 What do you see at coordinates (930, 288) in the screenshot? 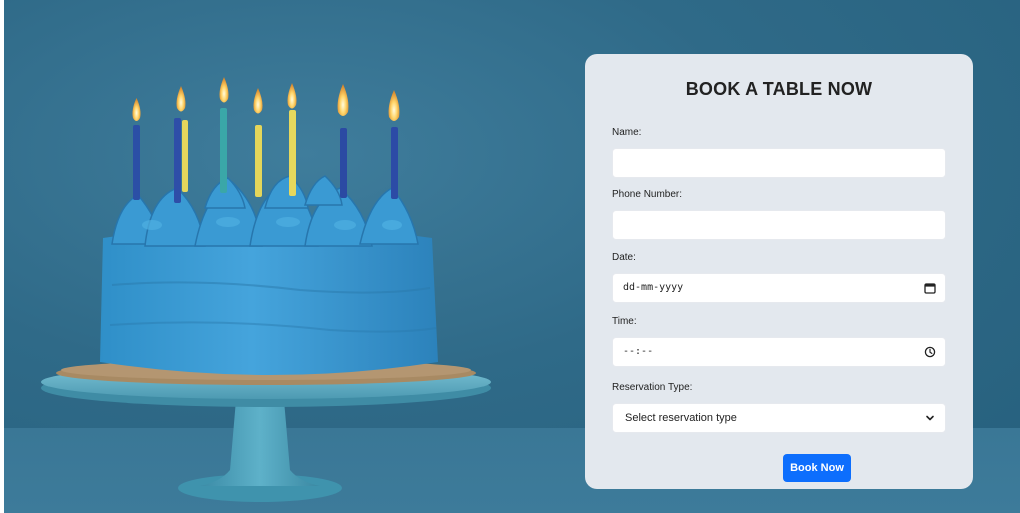
I see `calendar-icon` at bounding box center [930, 288].